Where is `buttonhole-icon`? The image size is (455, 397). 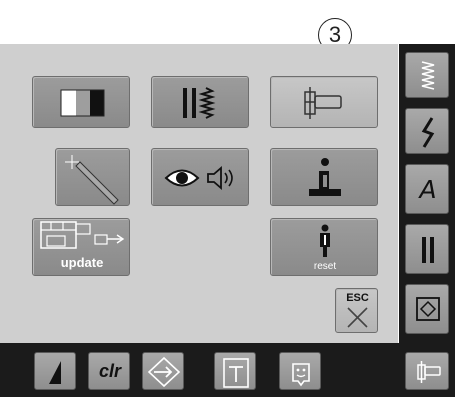
buttonhole-icon is located at coordinates (428, 250).